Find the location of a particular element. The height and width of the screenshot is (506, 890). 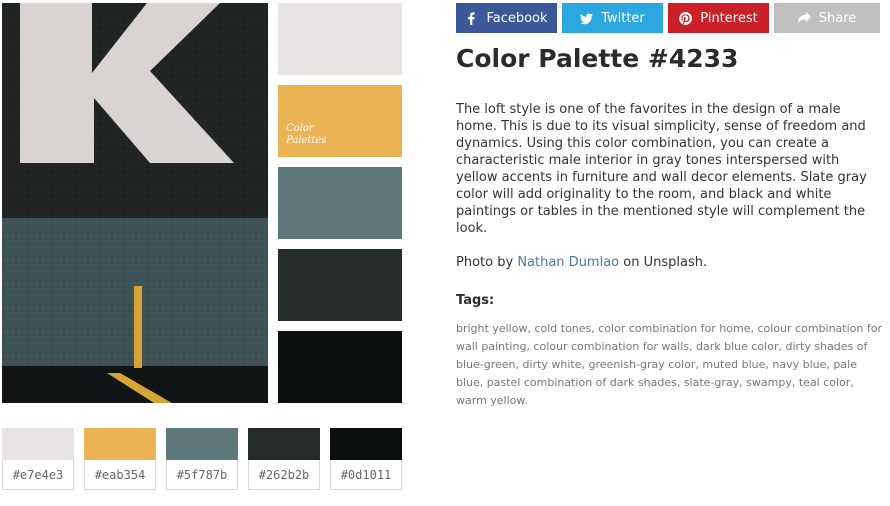

facebook-icon is located at coordinates (472, 18).